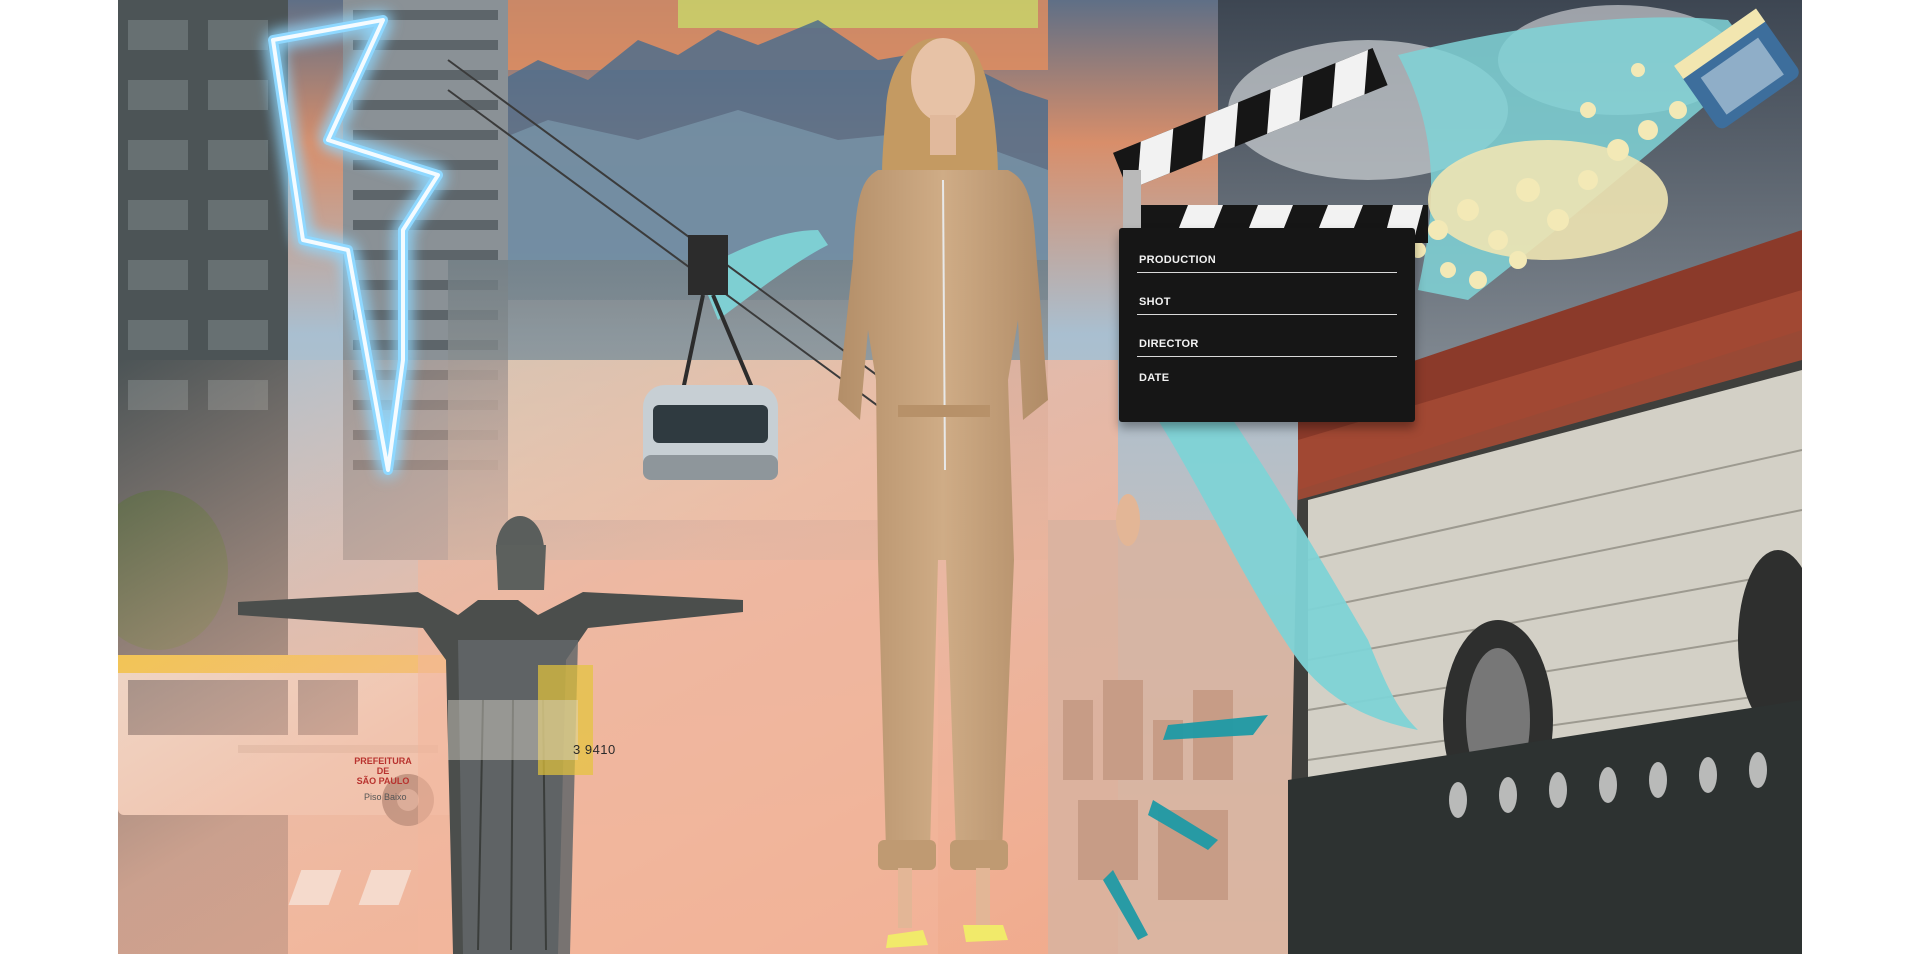 This screenshot has height=954, width=1920. What do you see at coordinates (385, 797) in the screenshot?
I see `bus-sign-sub: Piso Baixo` at bounding box center [385, 797].